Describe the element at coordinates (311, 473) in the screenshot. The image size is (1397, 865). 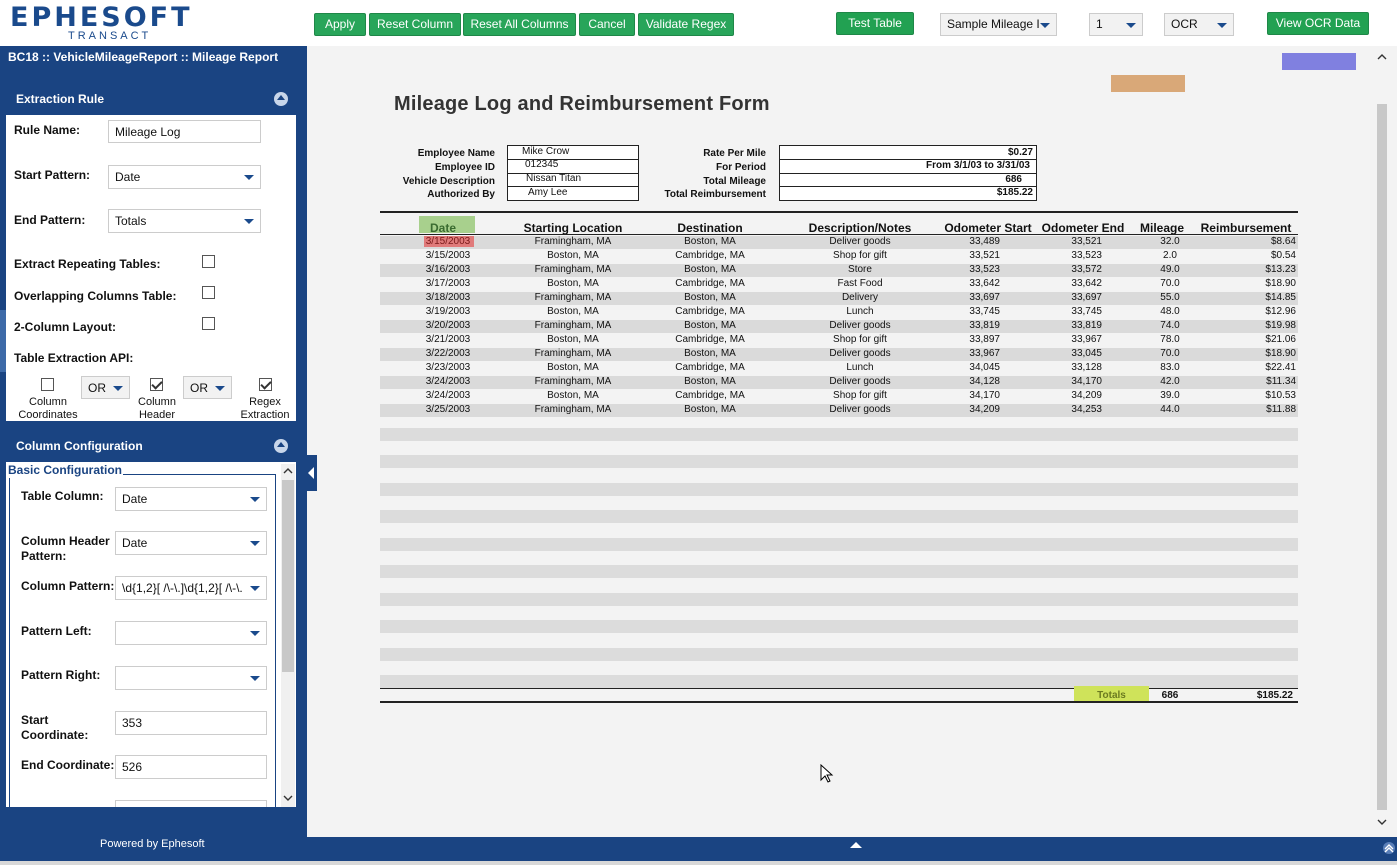
I see `panel-splitter` at that location.